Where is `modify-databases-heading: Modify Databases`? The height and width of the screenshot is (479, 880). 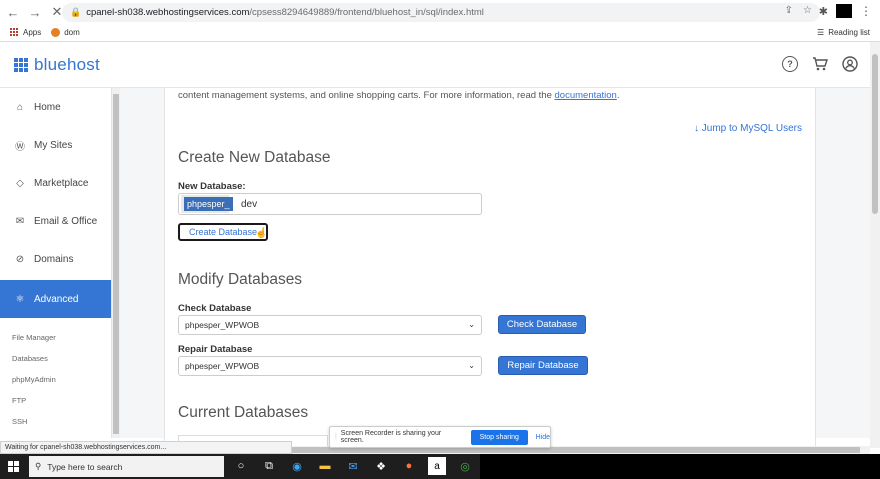
modify-databases-heading: Modify Databases is located at coordinates (240, 279).